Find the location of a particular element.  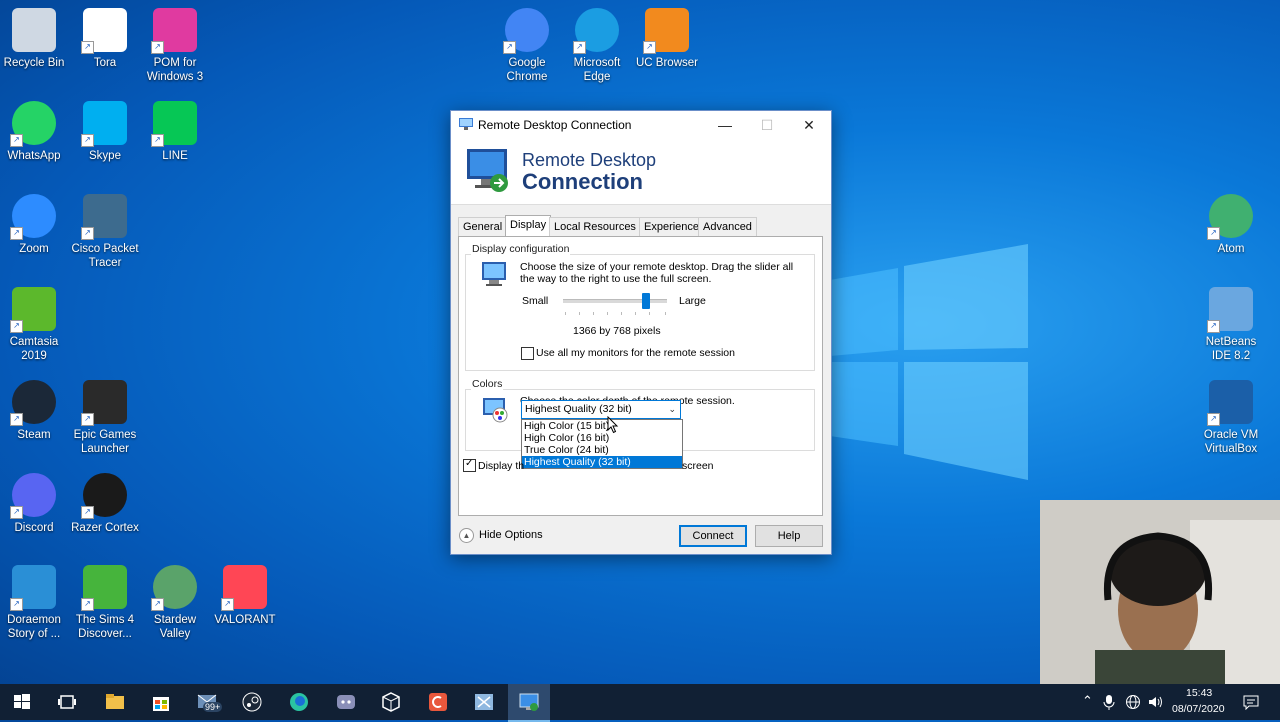

hide-options-link: Hide Options is located at coordinates (511, 535).